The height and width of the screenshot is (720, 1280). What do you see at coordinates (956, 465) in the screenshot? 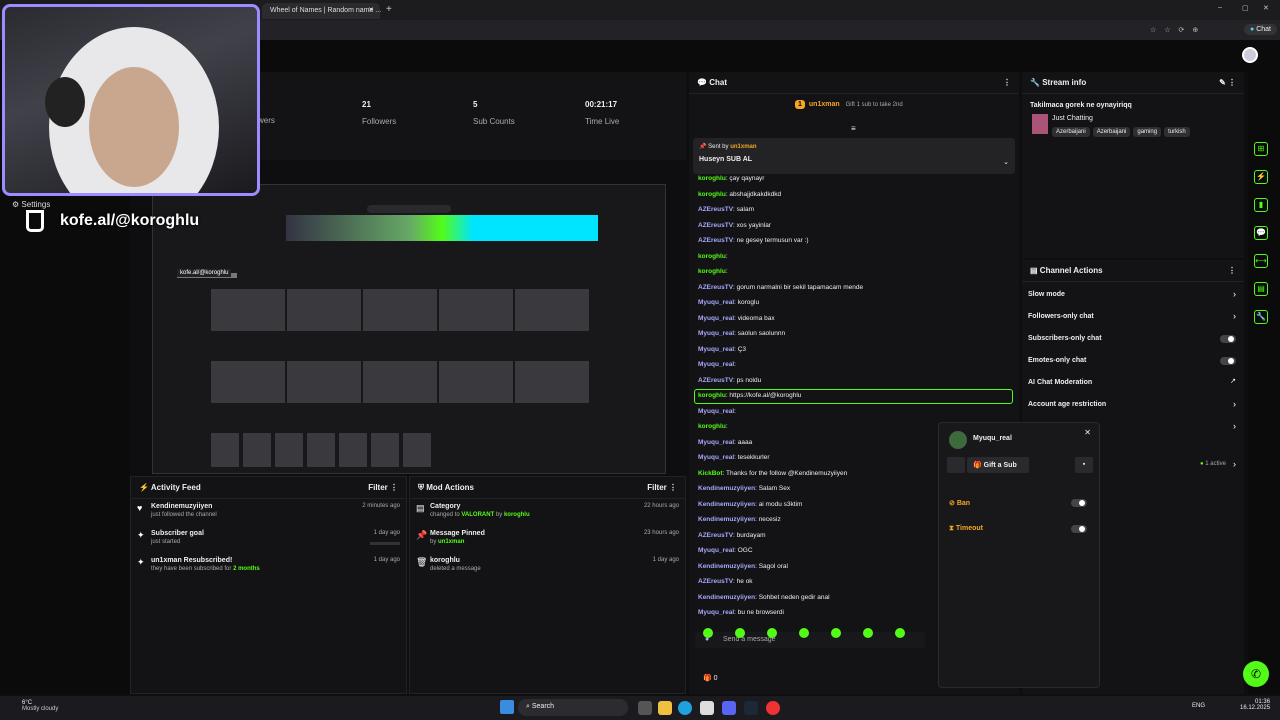
I see `follow-button` at bounding box center [956, 465].